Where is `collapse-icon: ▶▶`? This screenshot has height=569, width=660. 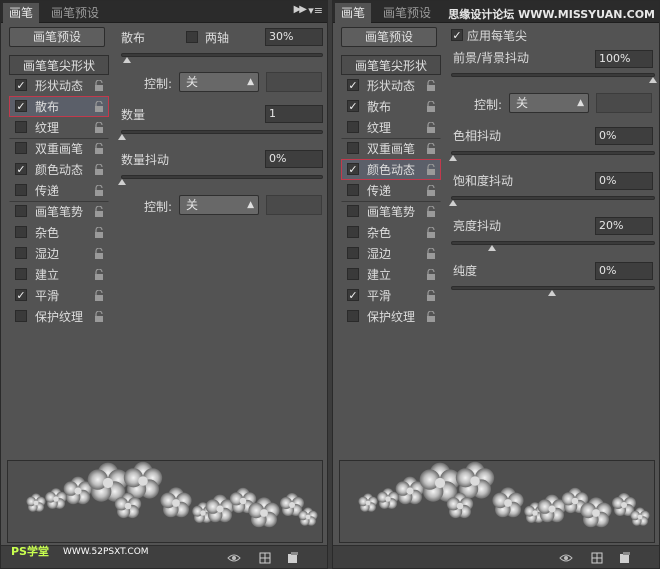
collapse-icon: ▶▶ is located at coordinates (300, 9).